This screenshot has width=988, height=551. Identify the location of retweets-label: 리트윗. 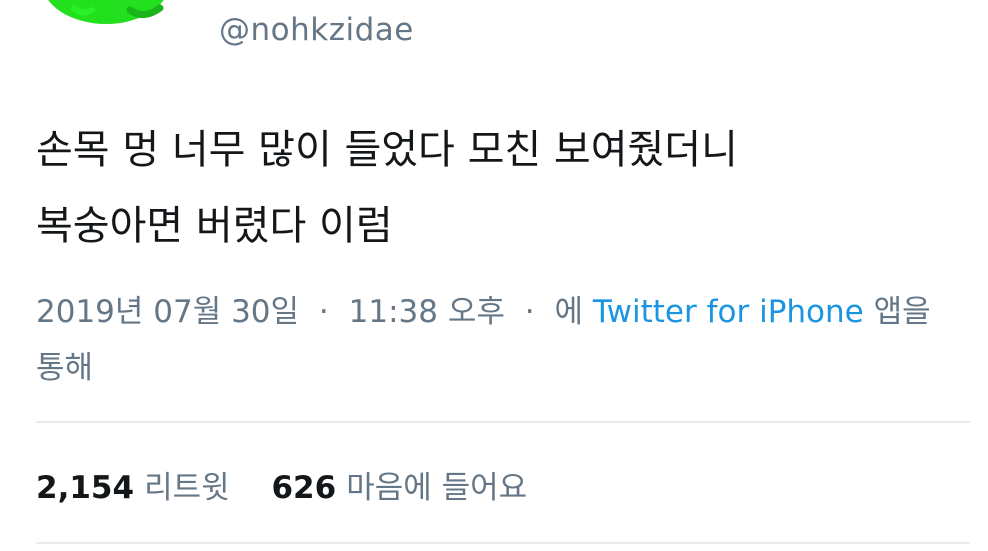
(187, 488).